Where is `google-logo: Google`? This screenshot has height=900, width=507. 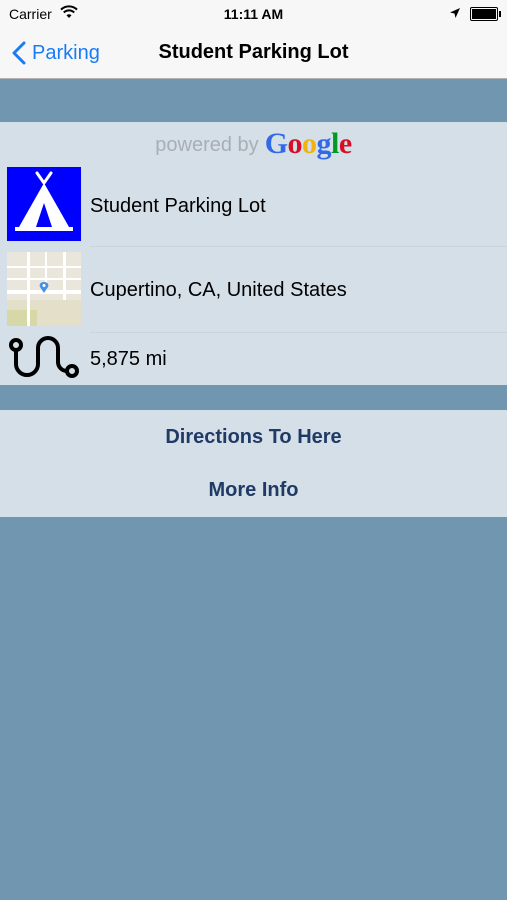 google-logo: Google is located at coordinates (308, 144).